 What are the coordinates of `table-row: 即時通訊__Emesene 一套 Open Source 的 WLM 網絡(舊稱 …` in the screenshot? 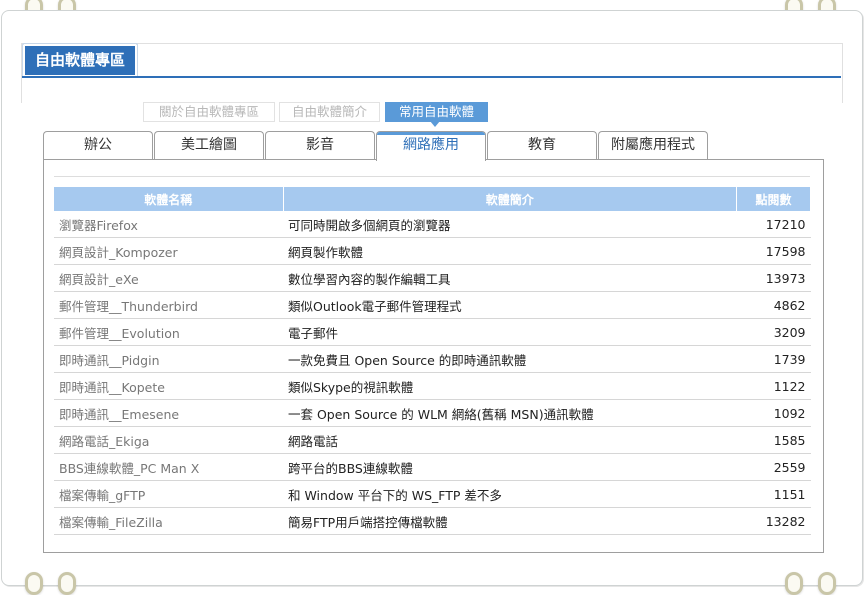 It's located at (432, 413).